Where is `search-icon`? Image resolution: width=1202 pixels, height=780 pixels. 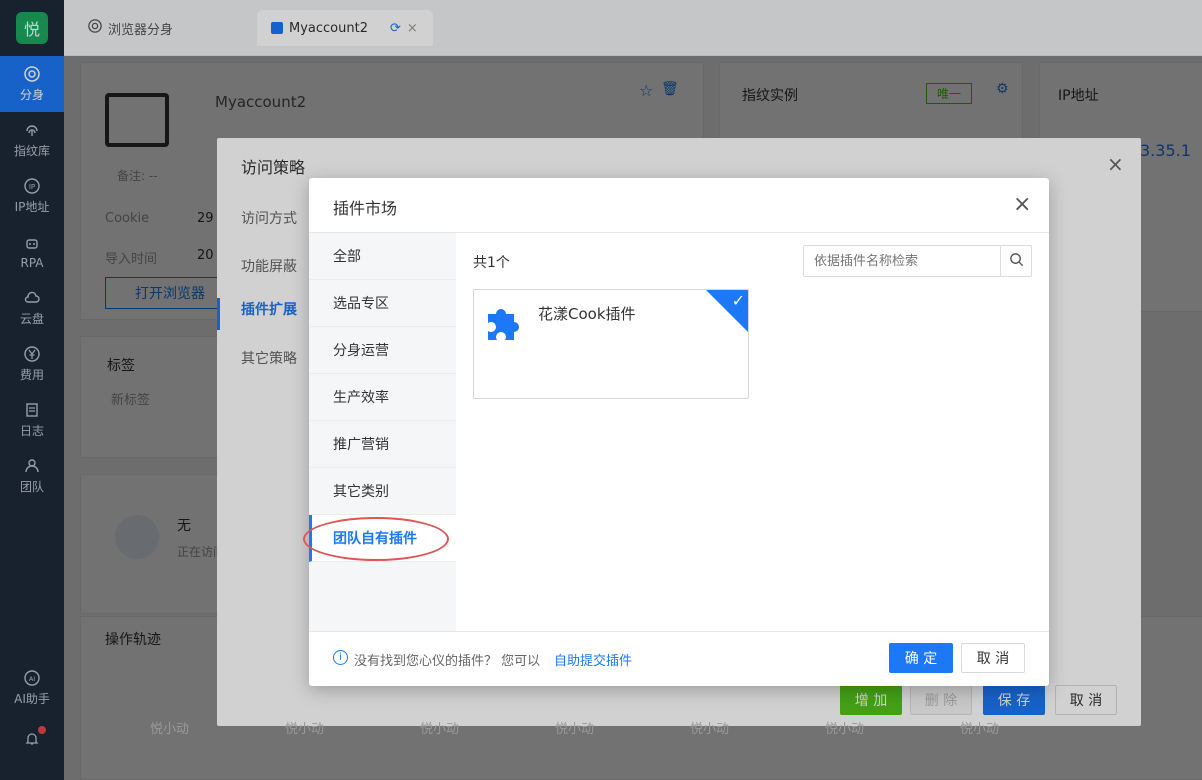 search-icon is located at coordinates (1016, 261).